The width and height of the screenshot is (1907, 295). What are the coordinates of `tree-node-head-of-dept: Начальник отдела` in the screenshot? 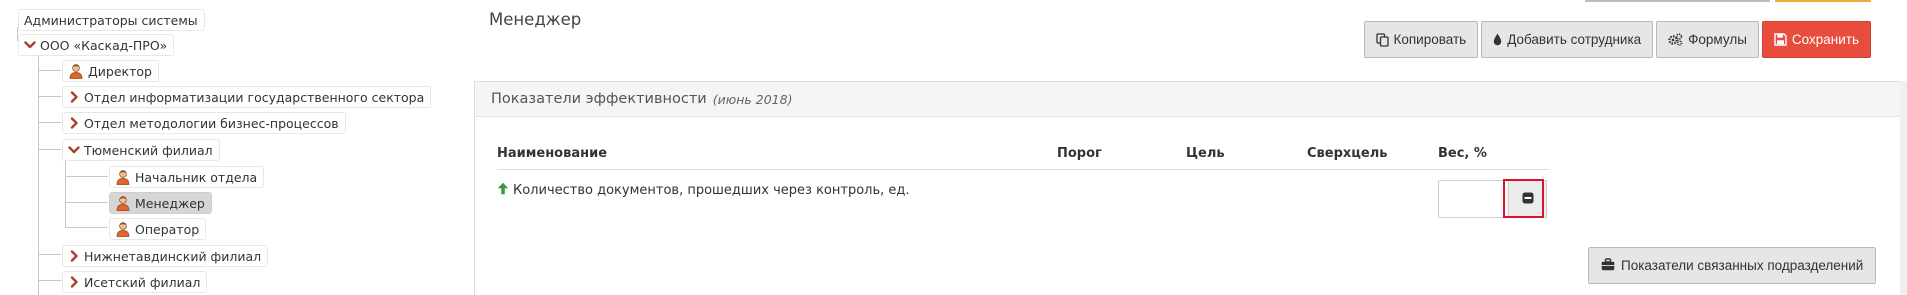 It's located at (187, 177).